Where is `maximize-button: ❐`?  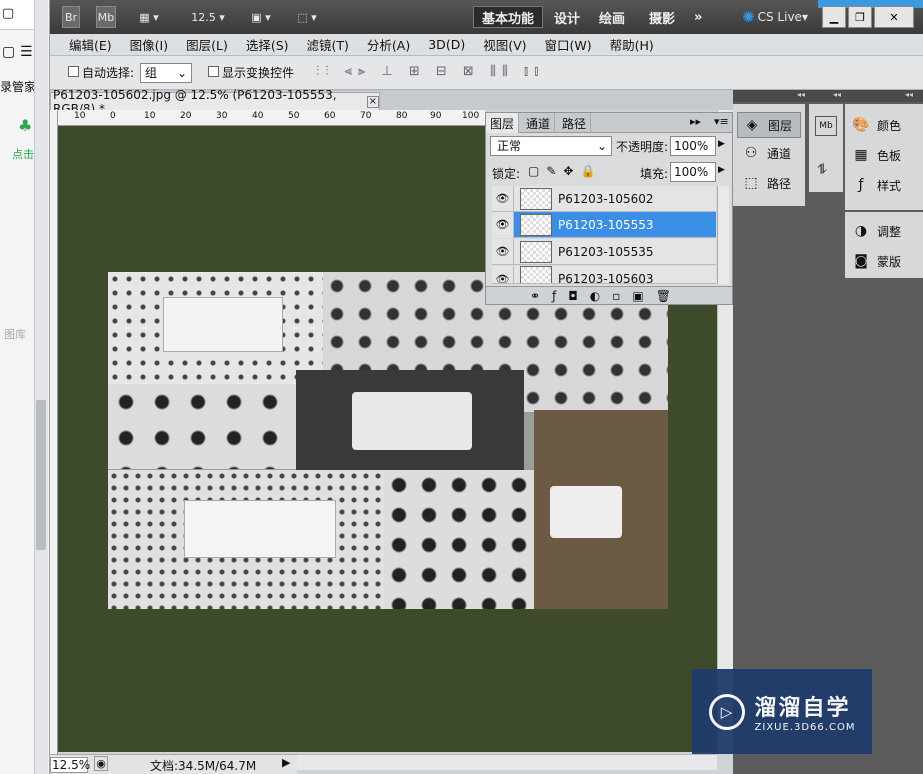 maximize-button: ❐ is located at coordinates (860, 17).